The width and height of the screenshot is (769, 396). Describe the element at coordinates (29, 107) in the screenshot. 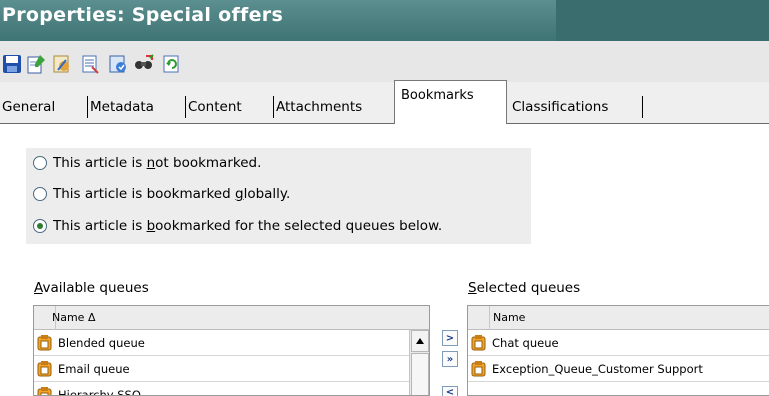

I see `tab-label: General` at that location.